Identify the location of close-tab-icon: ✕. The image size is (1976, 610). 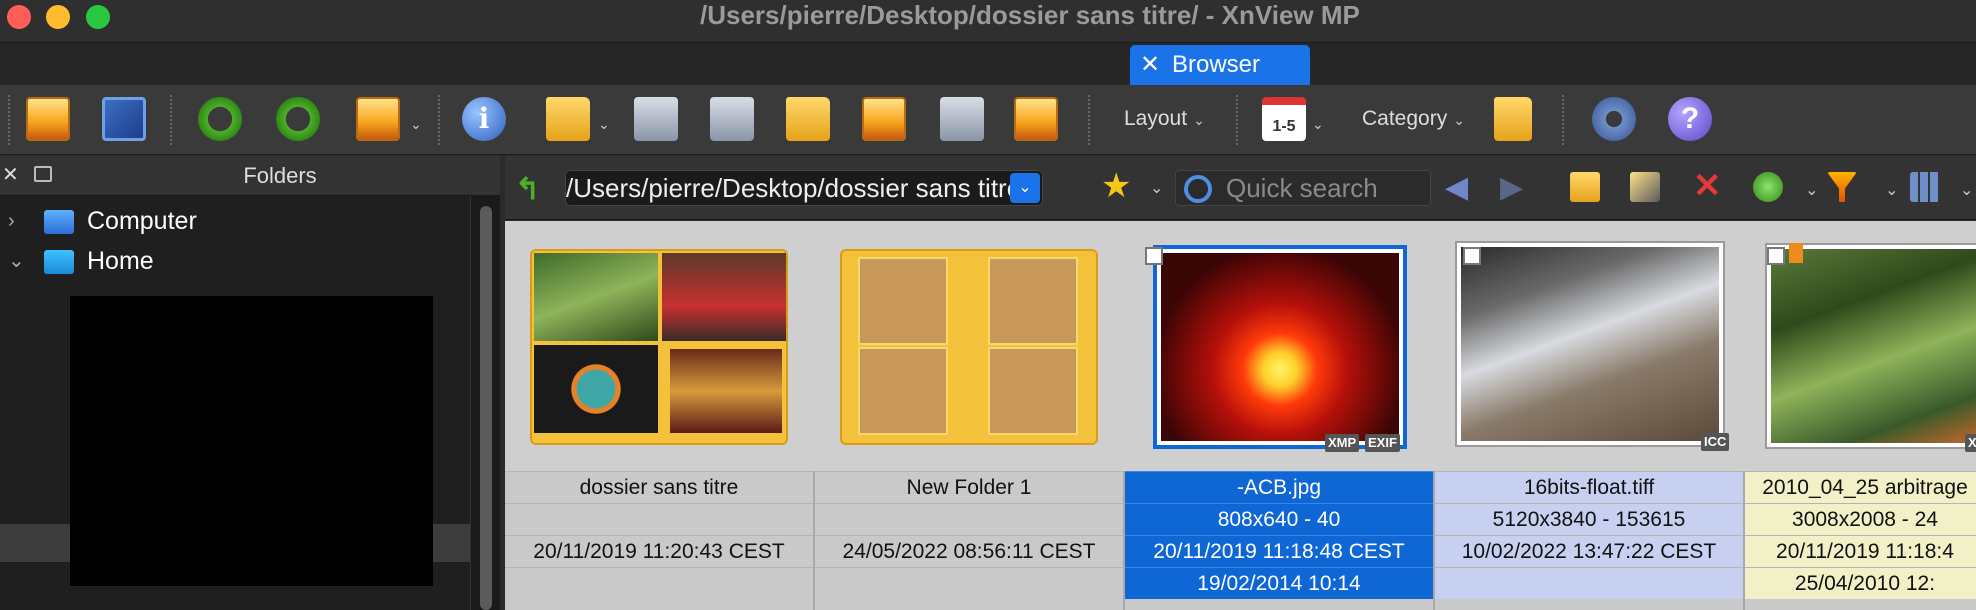
(1150, 65).